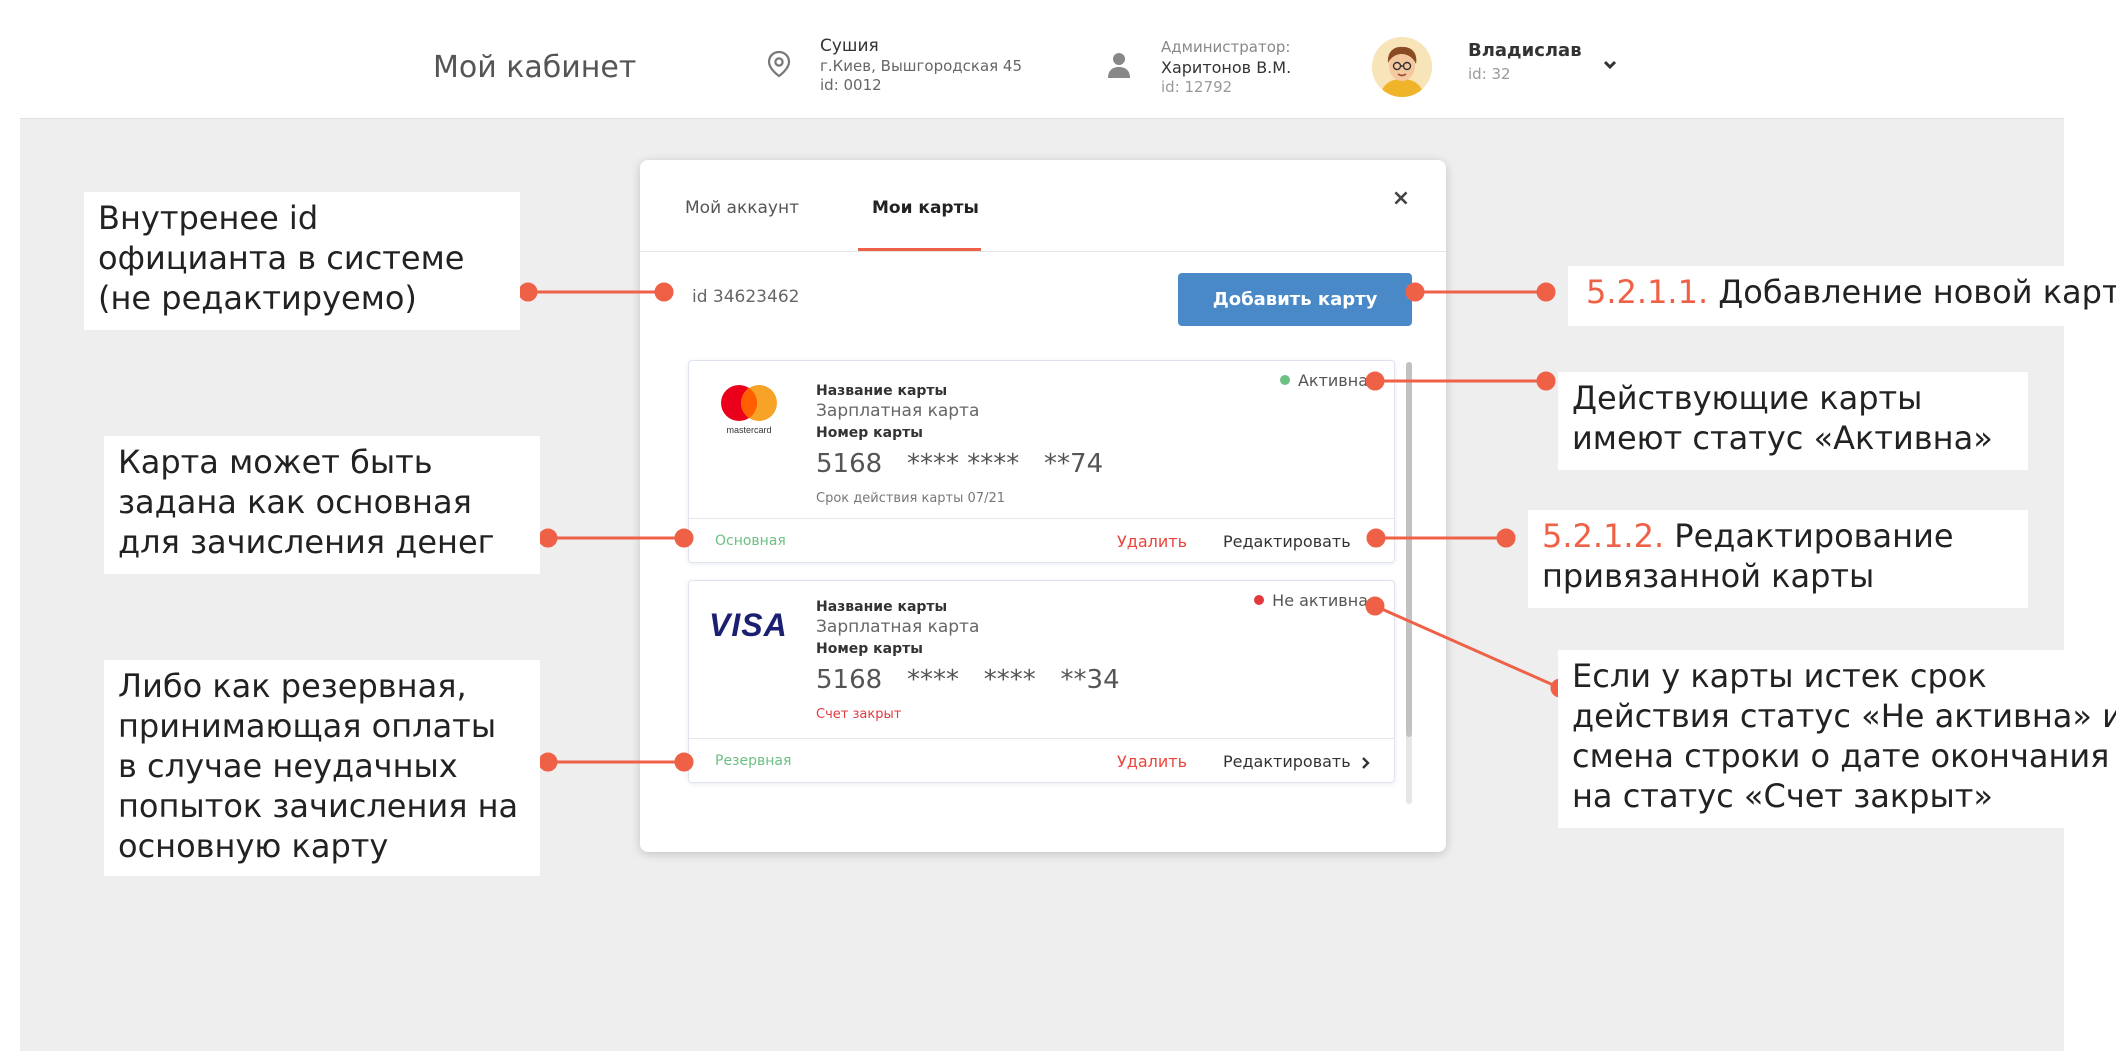 The height and width of the screenshot is (1051, 2116). I want to click on note-line: в случае неудачных, so click(288, 766).